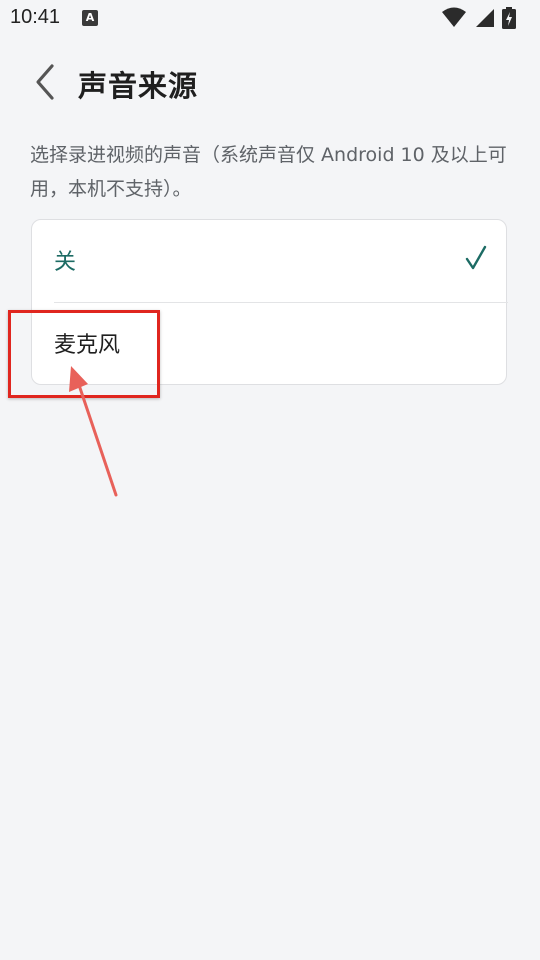 The image size is (540, 960). I want to click on annotation-highlight-box, so click(84, 354).